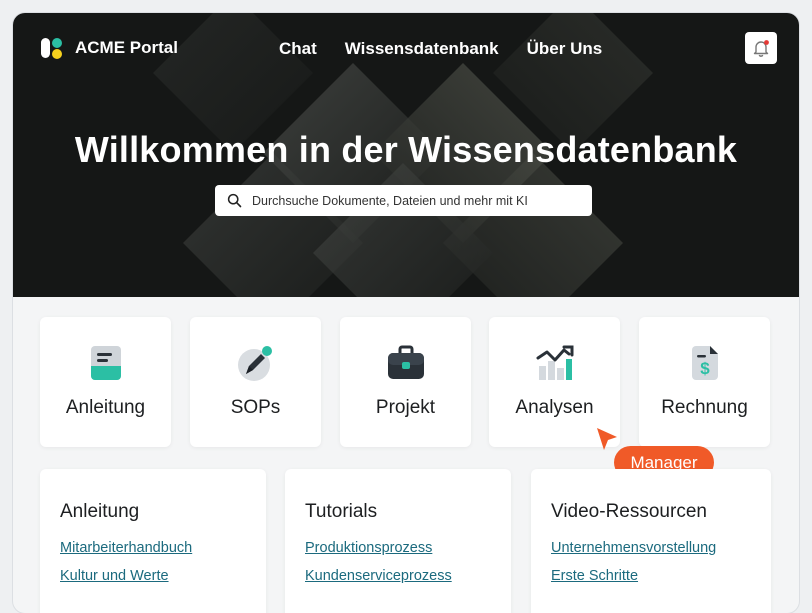 Image resolution: width=812 pixels, height=613 pixels. What do you see at coordinates (565, 49) in the screenshot?
I see `nav-ueber-uns: Über Uns` at bounding box center [565, 49].